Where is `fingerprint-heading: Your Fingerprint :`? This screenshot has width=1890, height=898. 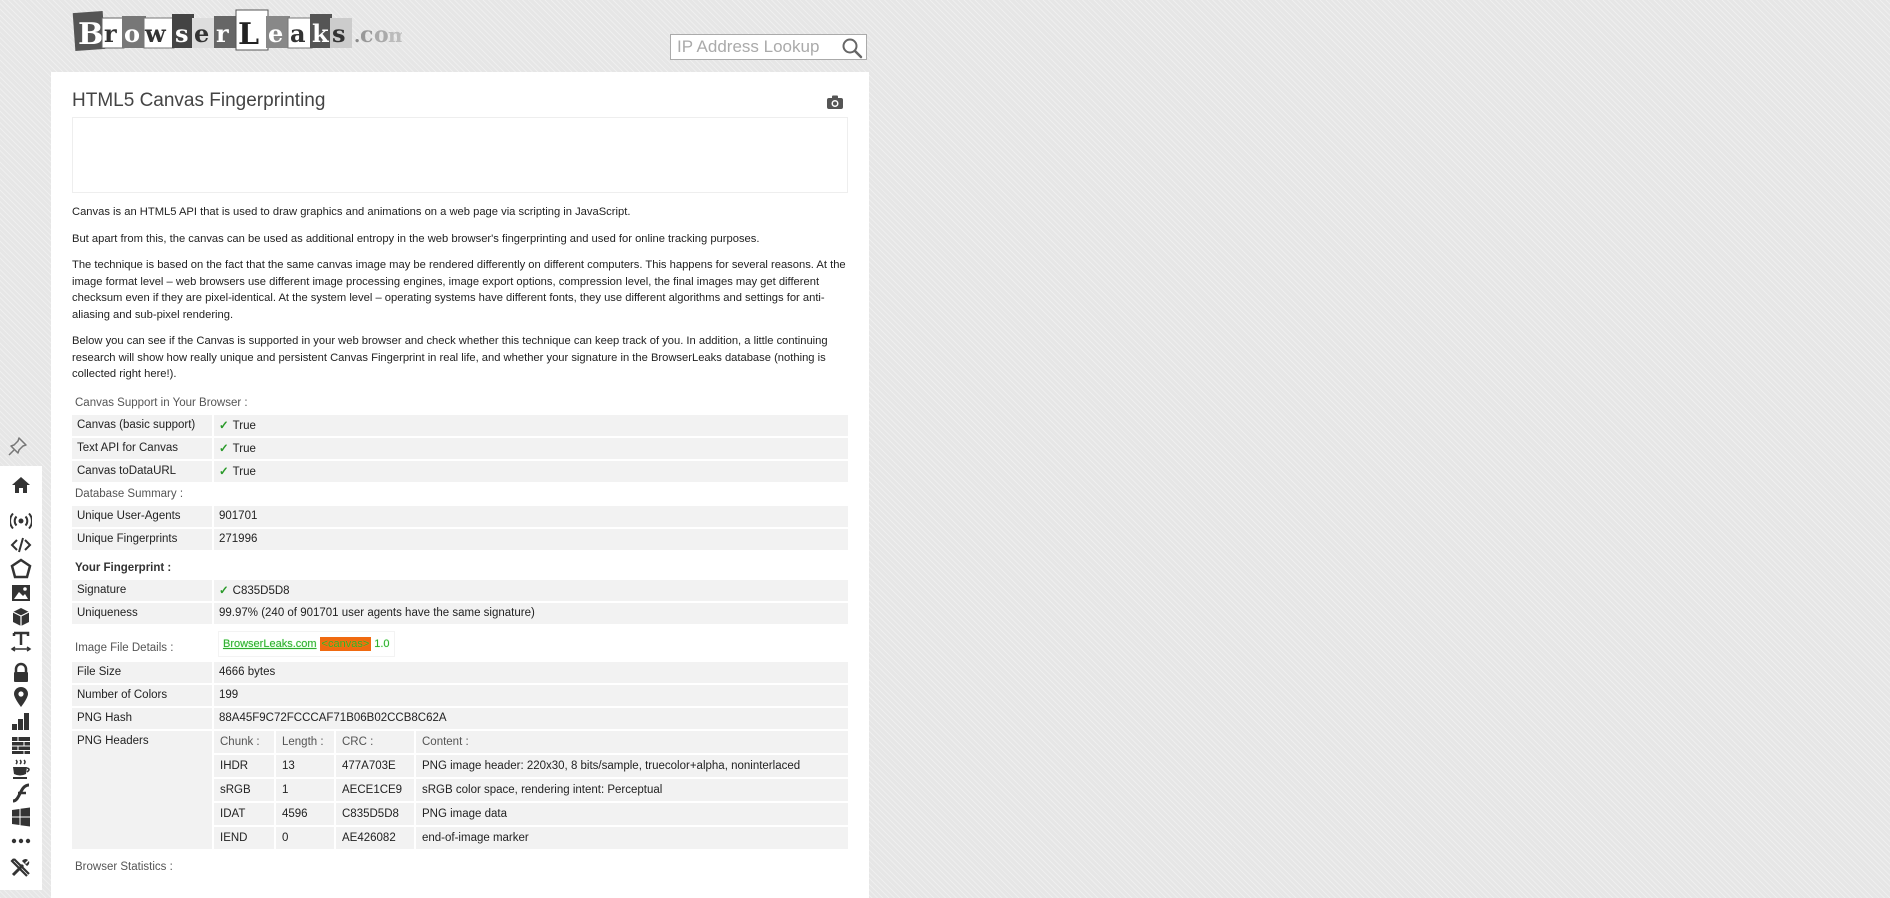 fingerprint-heading: Your Fingerprint : is located at coordinates (123, 567).